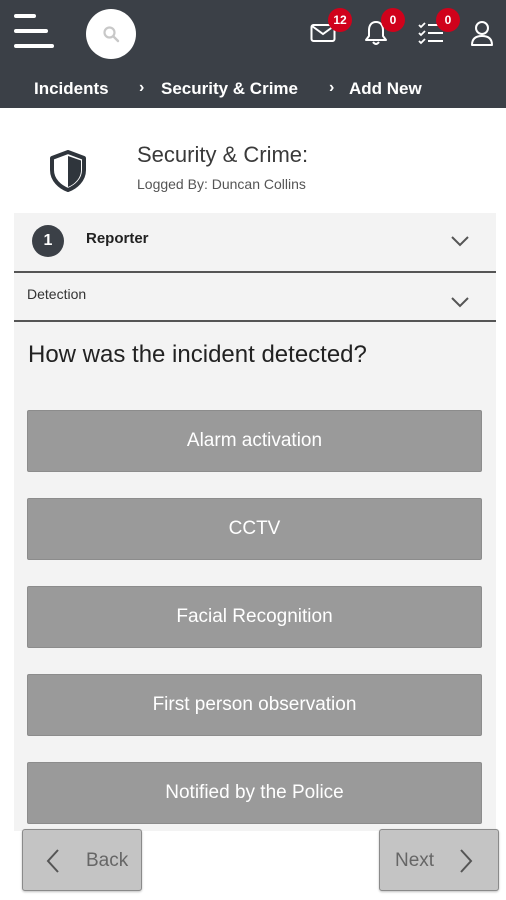 Image resolution: width=506 pixels, height=900 pixels. I want to click on tasks-button: 0, so click(438, 28).